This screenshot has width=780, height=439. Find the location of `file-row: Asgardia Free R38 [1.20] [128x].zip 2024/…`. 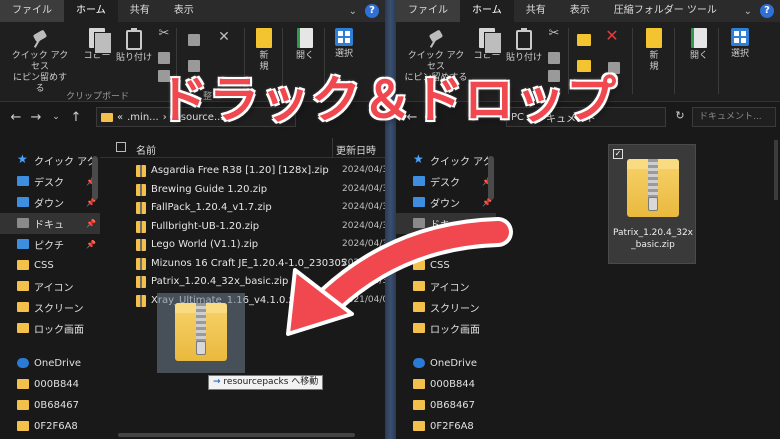

file-row: Asgardia Free R38 [1.20] [128x].zip 2024/… is located at coordinates (242, 171).